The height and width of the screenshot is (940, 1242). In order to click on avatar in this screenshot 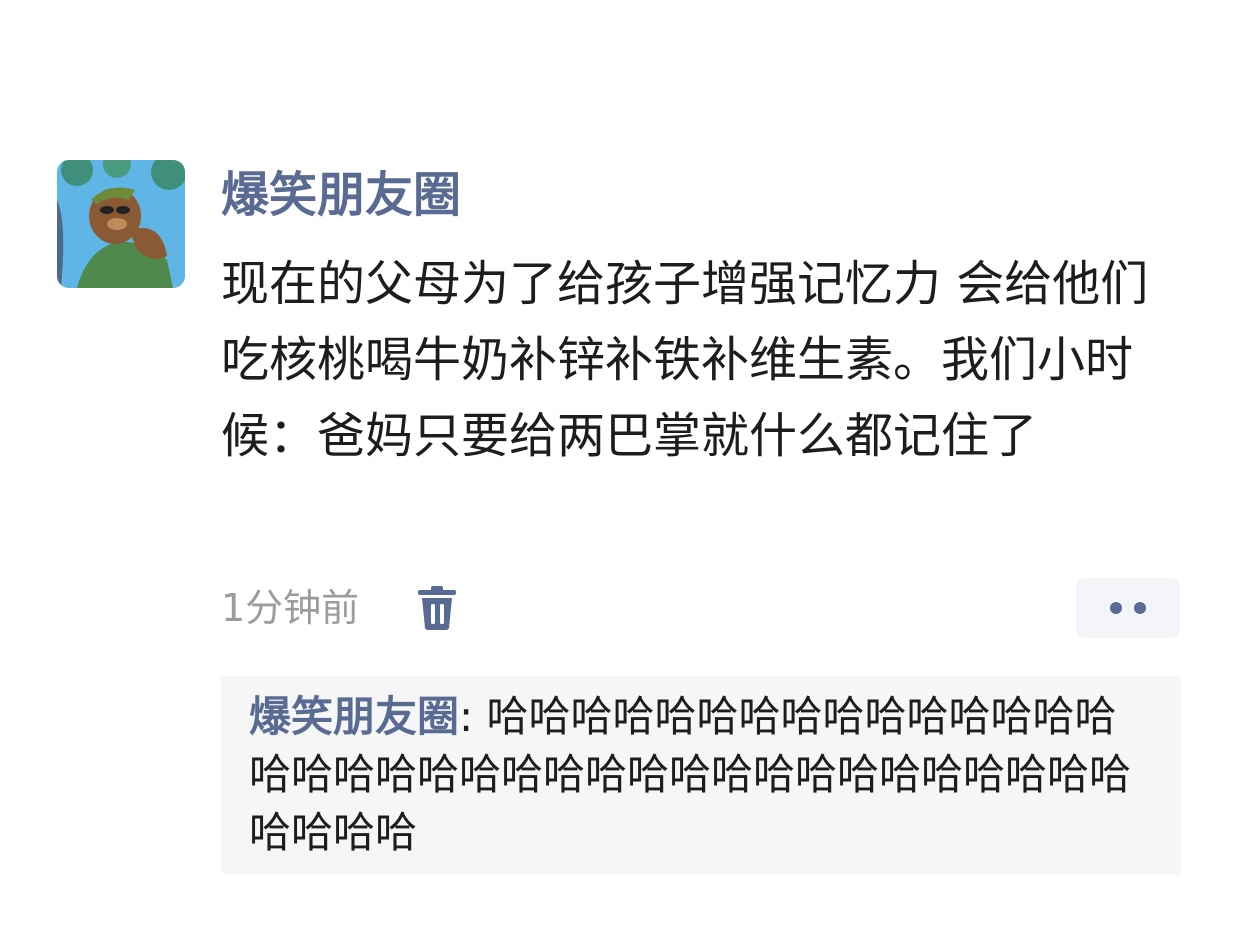, I will do `click(121, 224)`.